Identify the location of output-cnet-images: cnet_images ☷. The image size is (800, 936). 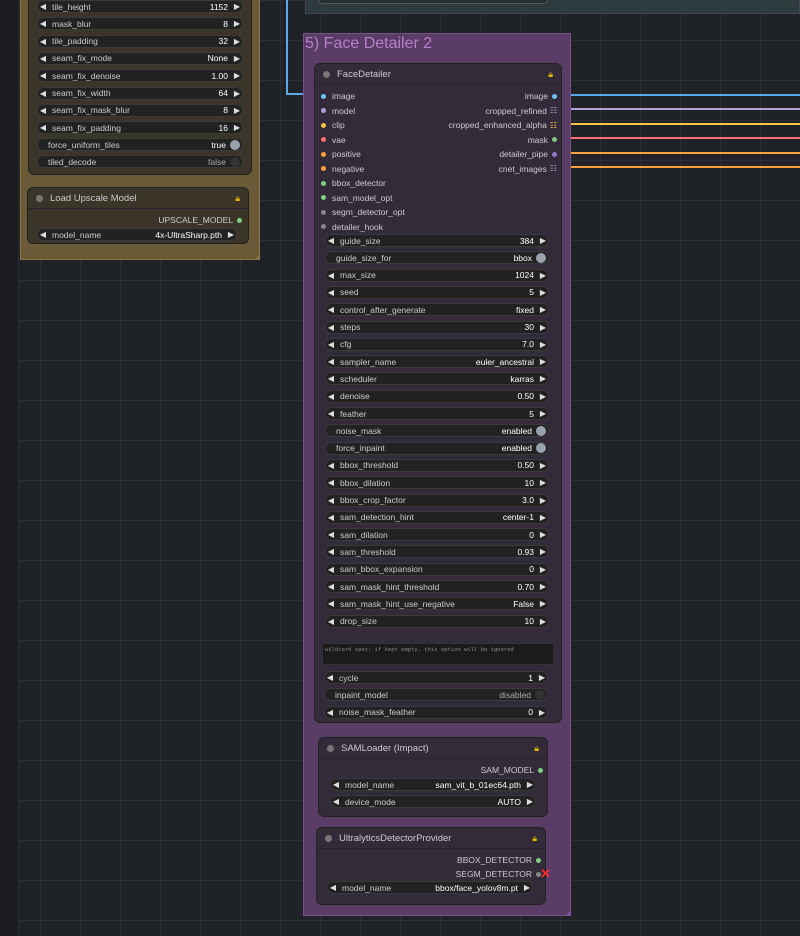
(528, 169).